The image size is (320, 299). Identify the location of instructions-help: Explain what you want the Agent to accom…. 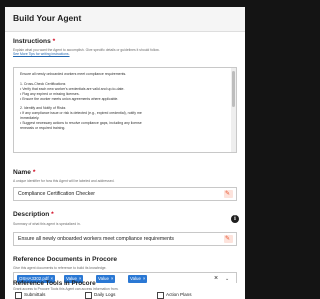
(125, 52).